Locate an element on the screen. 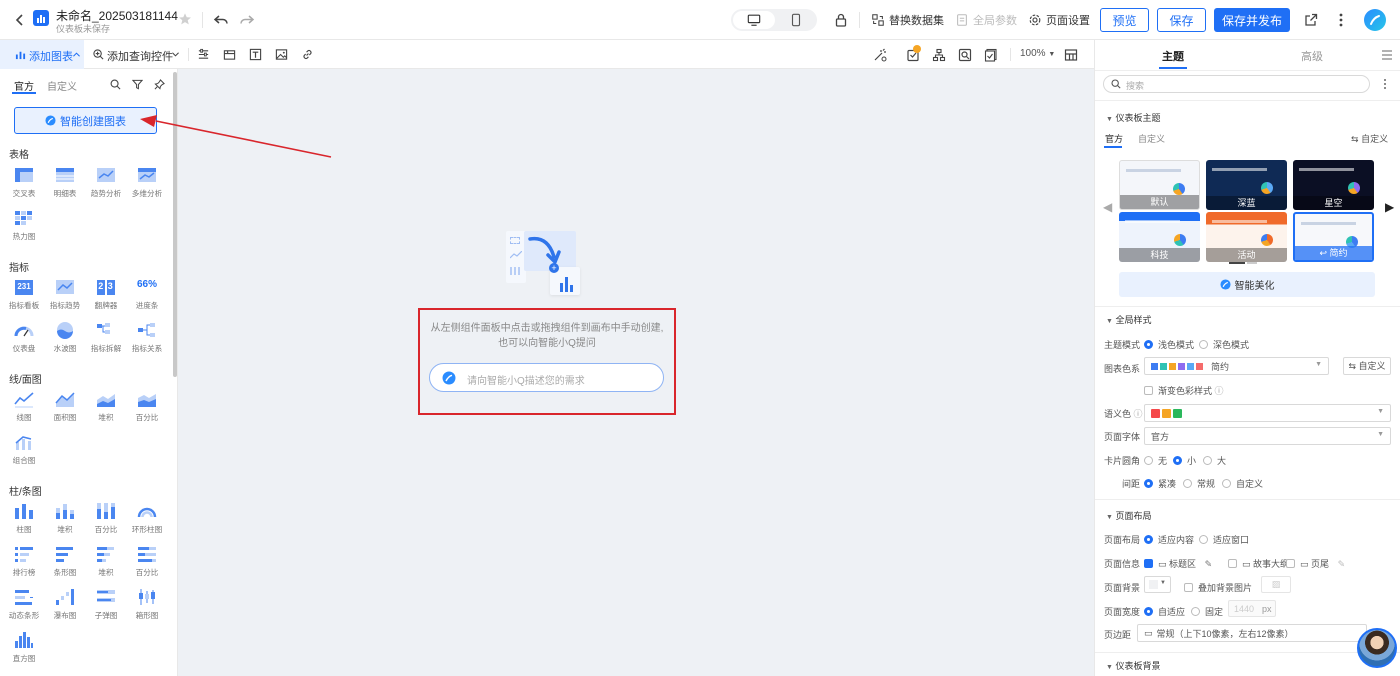 This screenshot has width=1400, height=676. chart-type-line-2: 堆积 is located at coordinates (106, 406).